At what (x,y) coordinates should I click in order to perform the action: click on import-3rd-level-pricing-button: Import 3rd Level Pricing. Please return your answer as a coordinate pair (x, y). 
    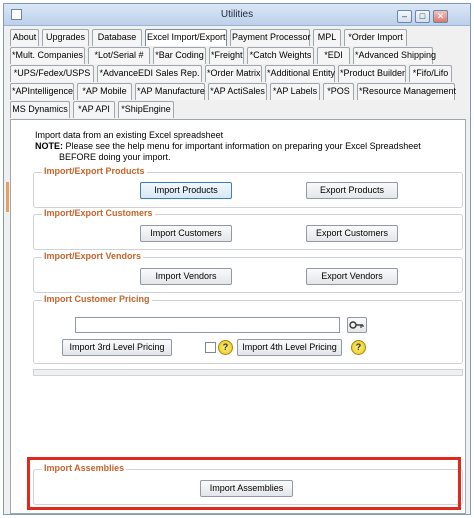
    Looking at the image, I should click on (117, 347).